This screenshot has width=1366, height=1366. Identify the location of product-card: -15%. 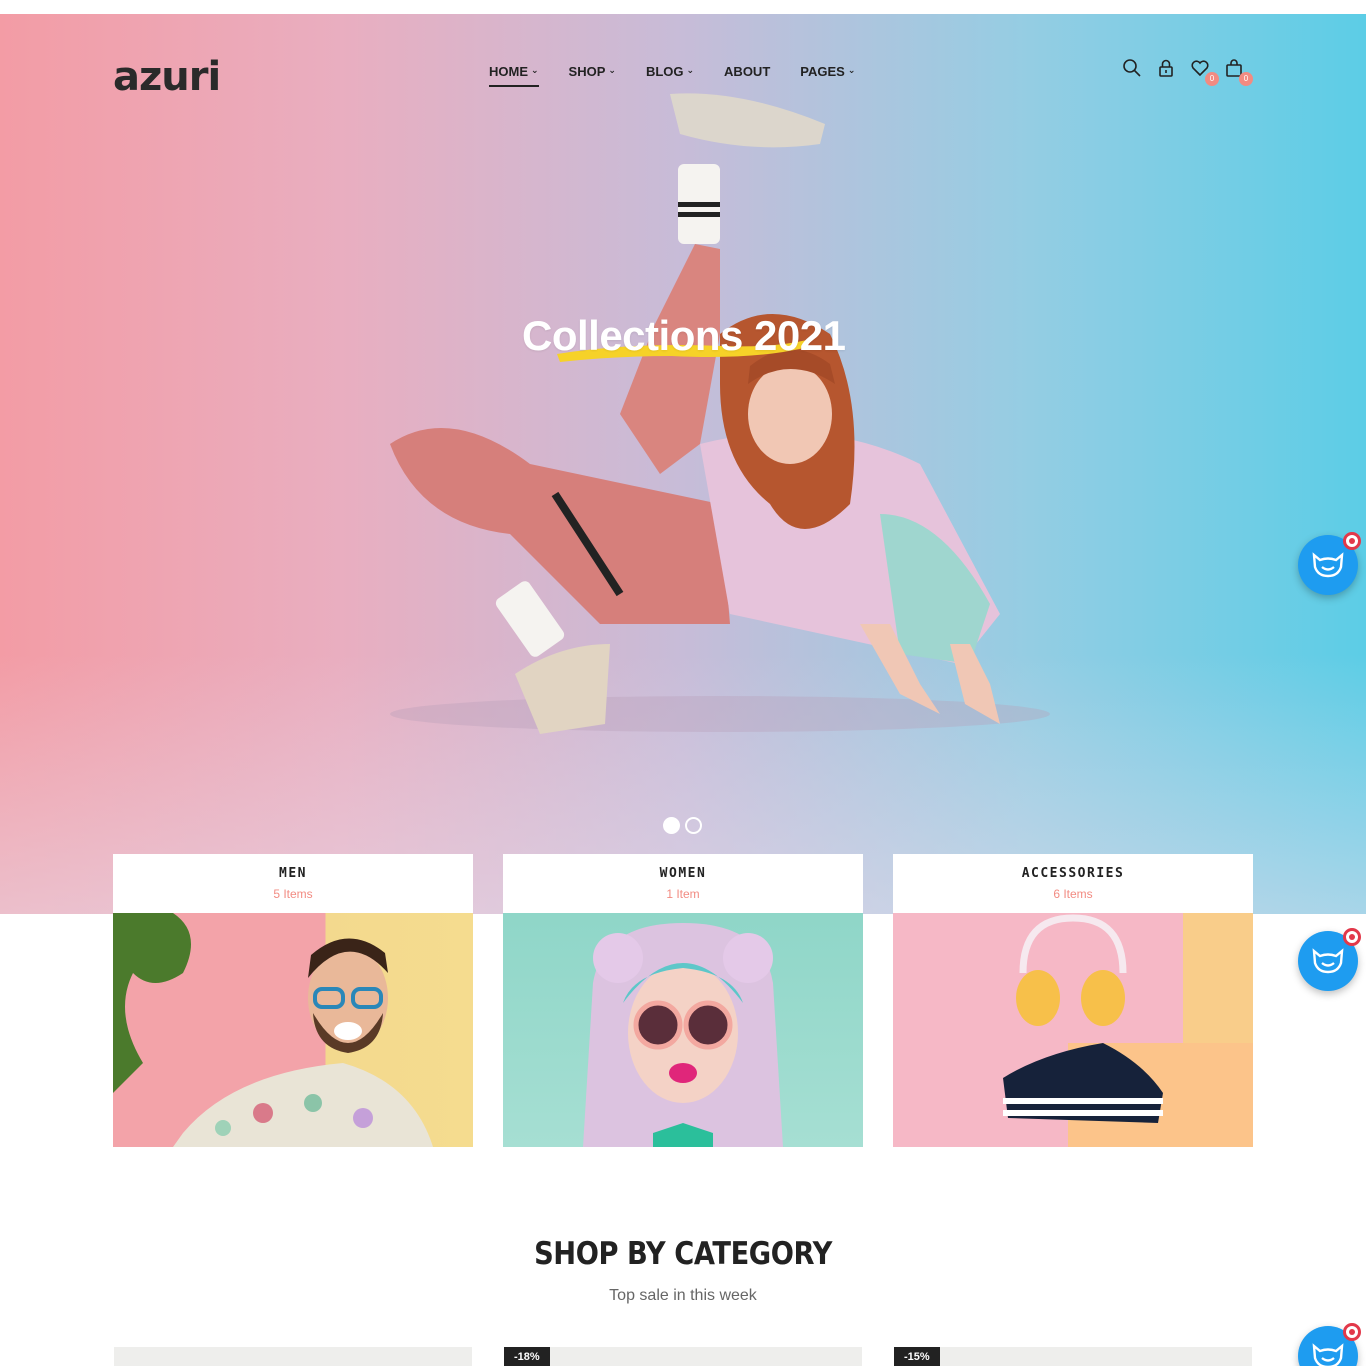
(1073, 1356).